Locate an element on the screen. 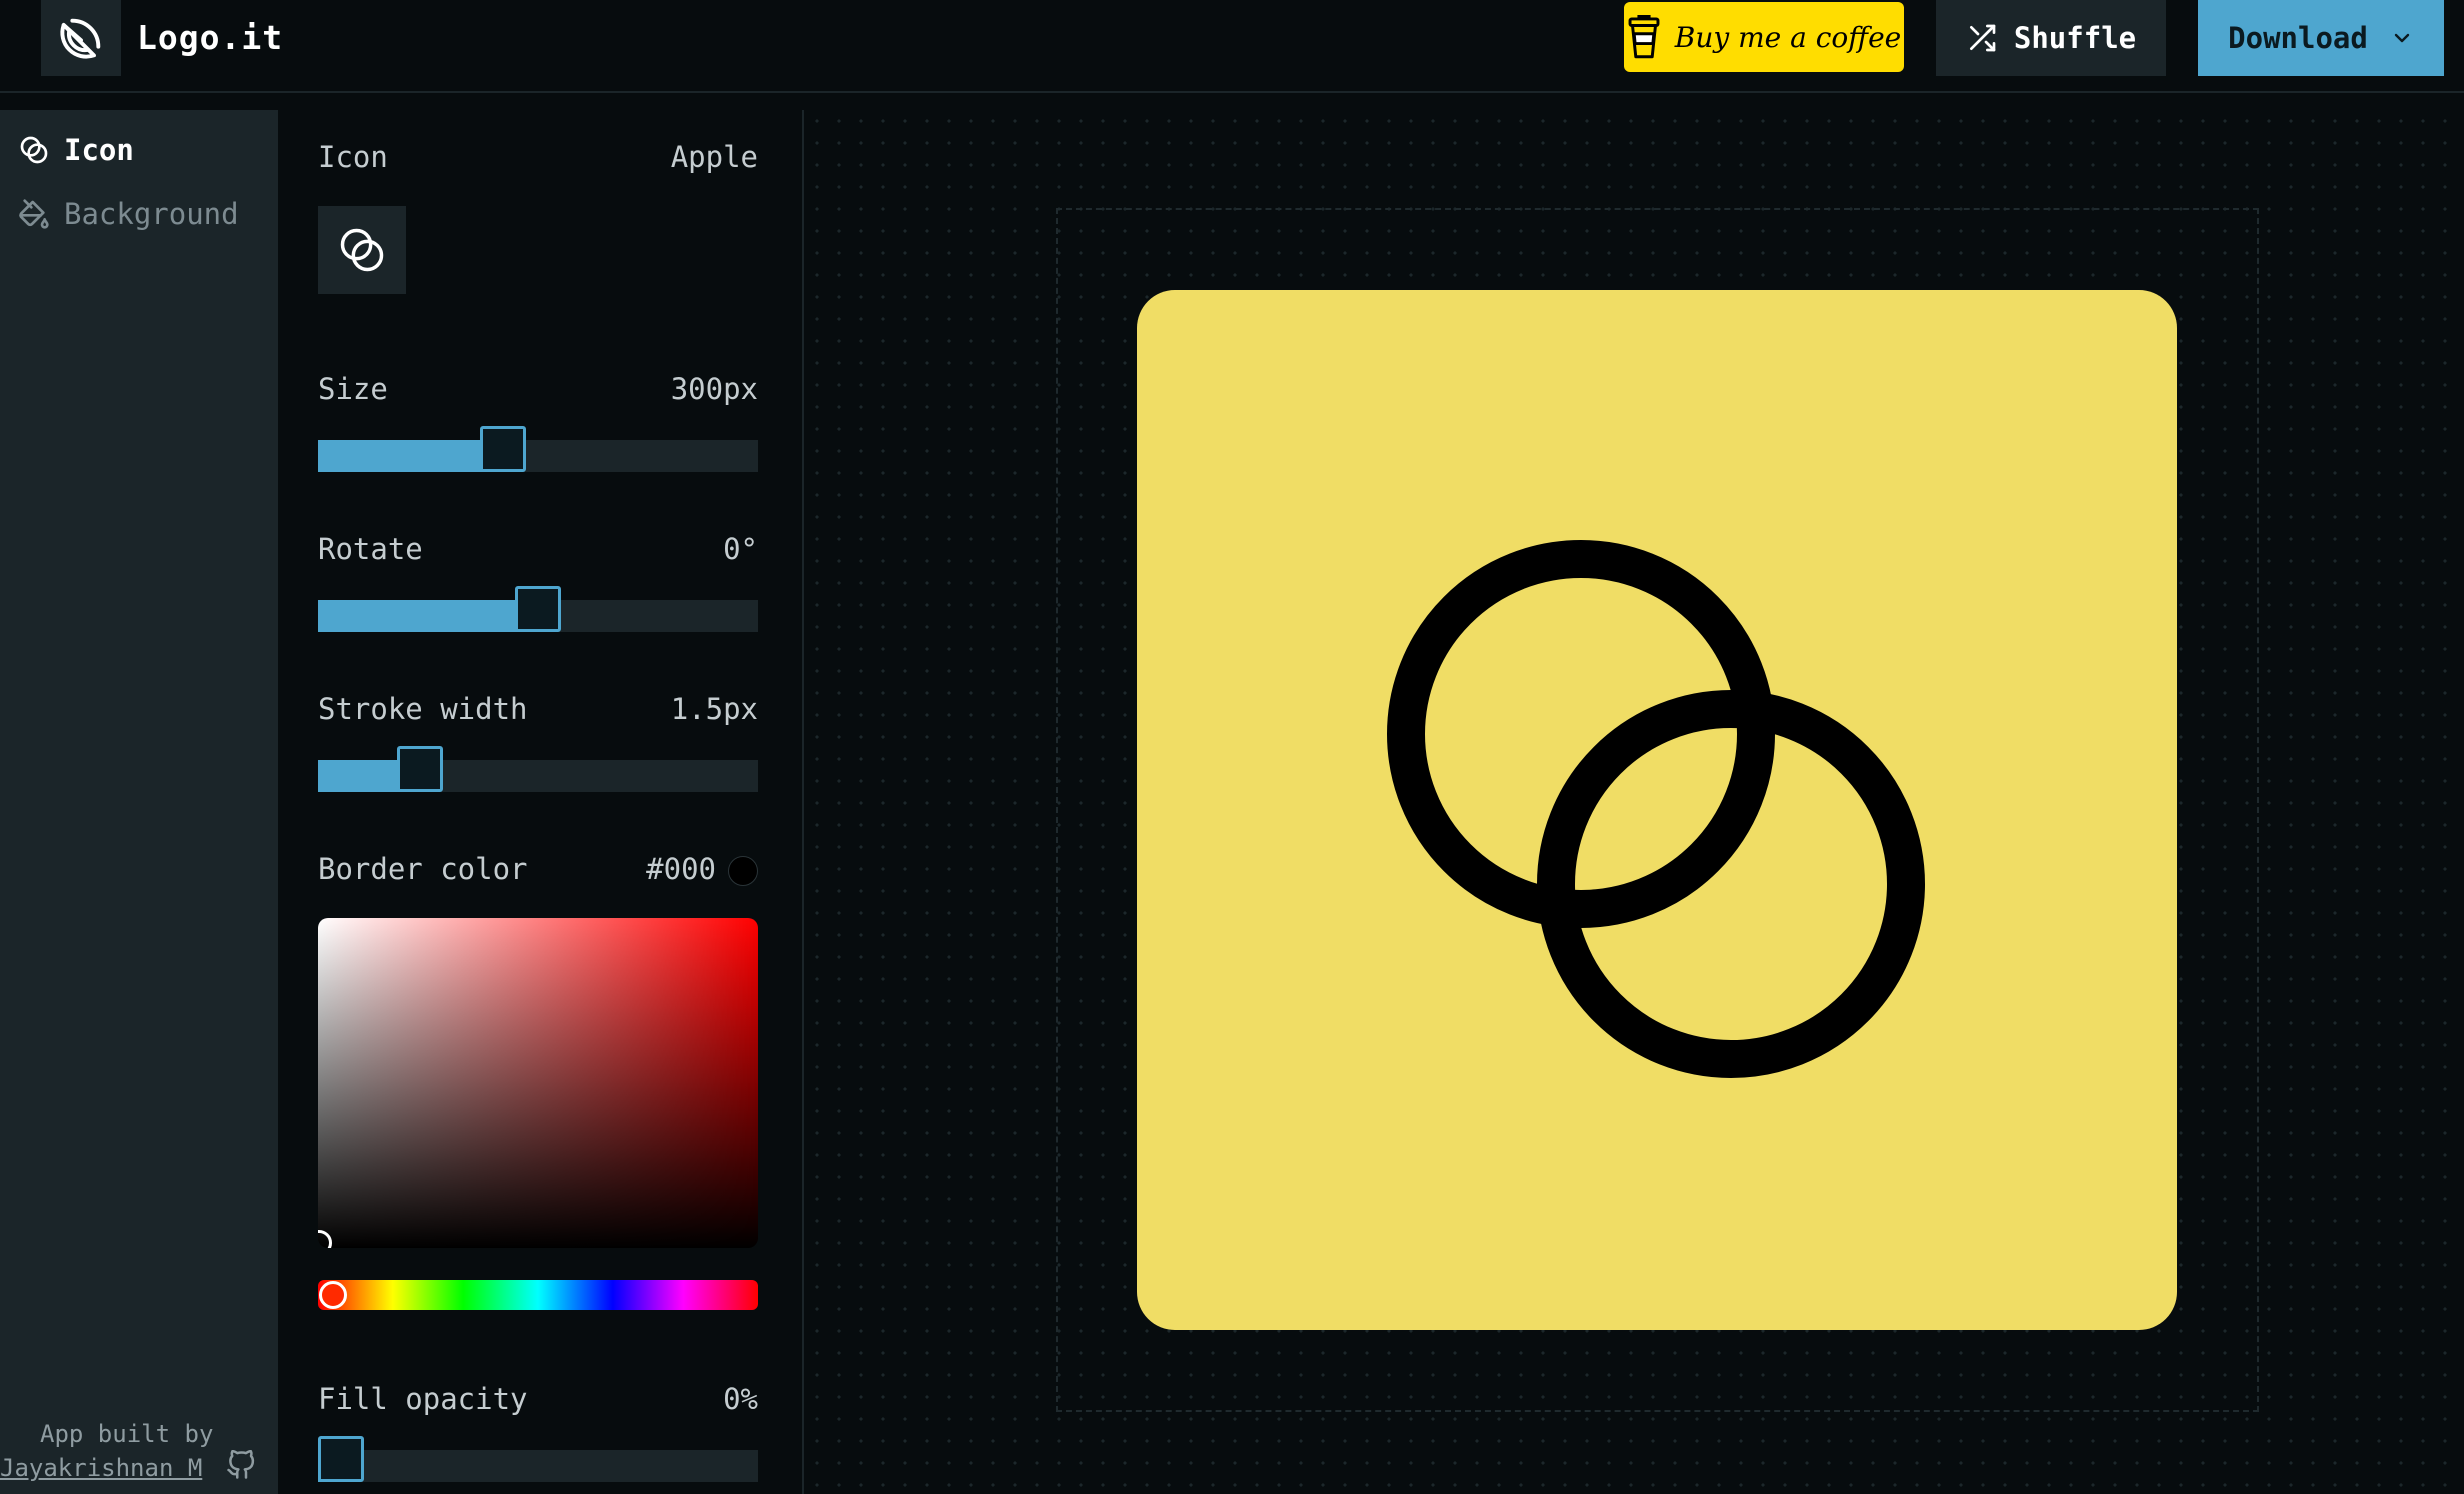  icon-setting-row: Icon Apple is located at coordinates (538, 157).